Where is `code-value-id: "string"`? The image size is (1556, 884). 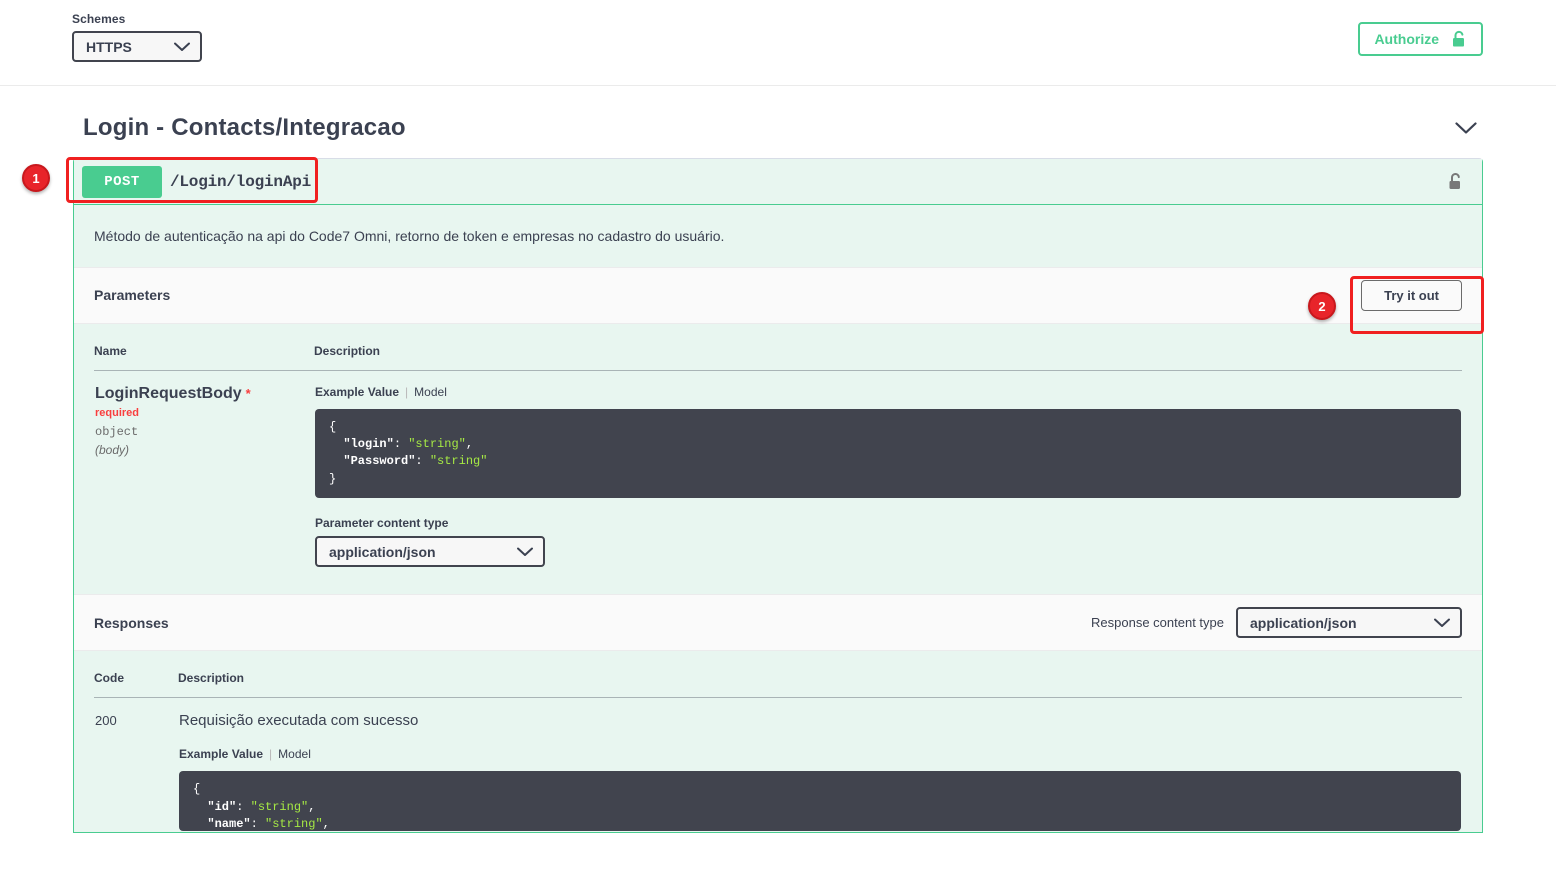
code-value-id: "string" is located at coordinates (279, 806).